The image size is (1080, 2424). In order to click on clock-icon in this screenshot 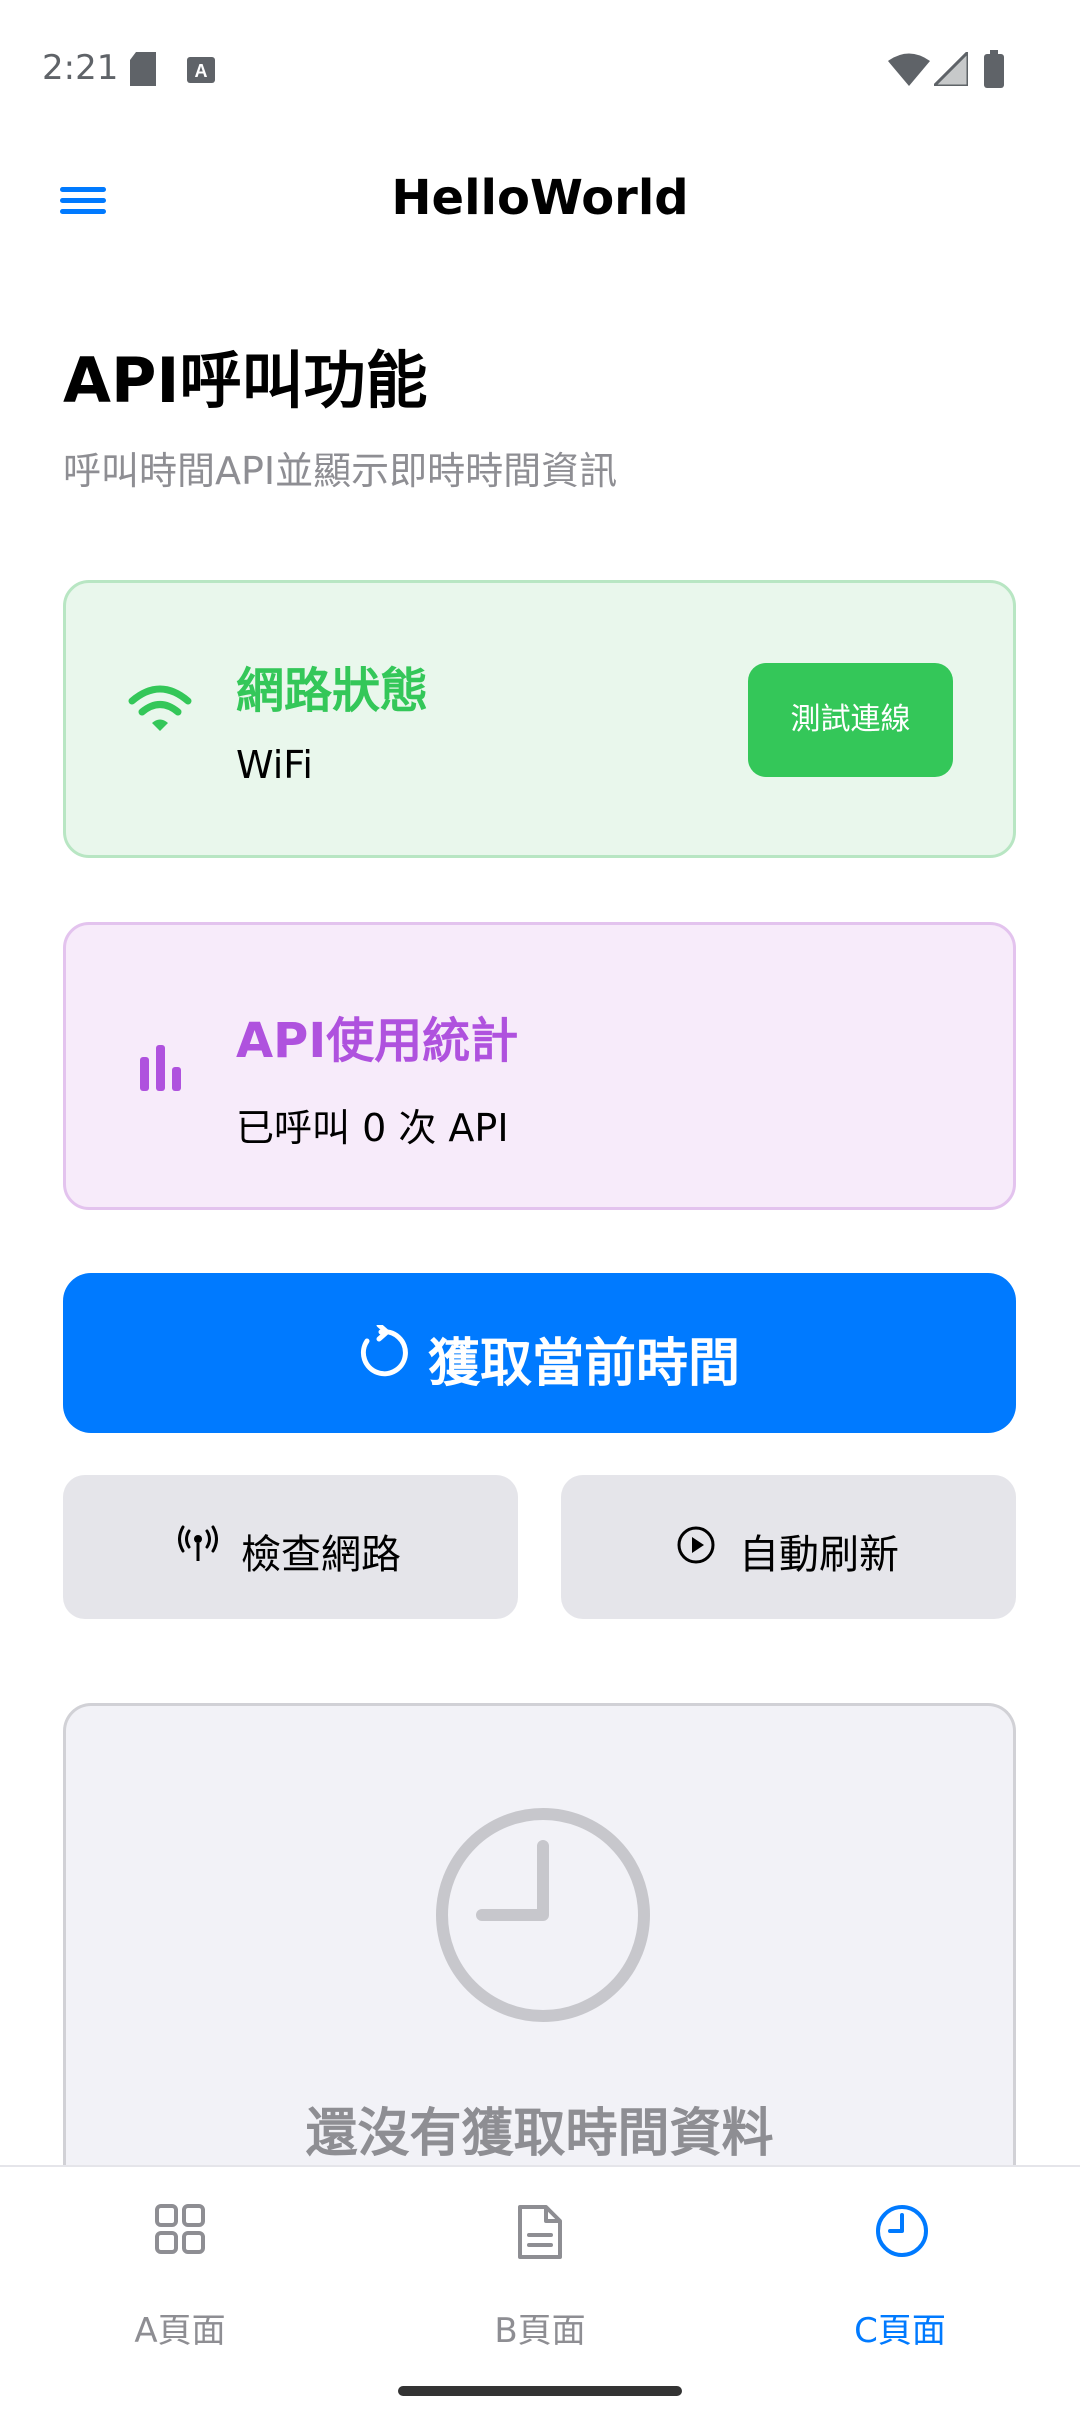, I will do `click(543, 1915)`.